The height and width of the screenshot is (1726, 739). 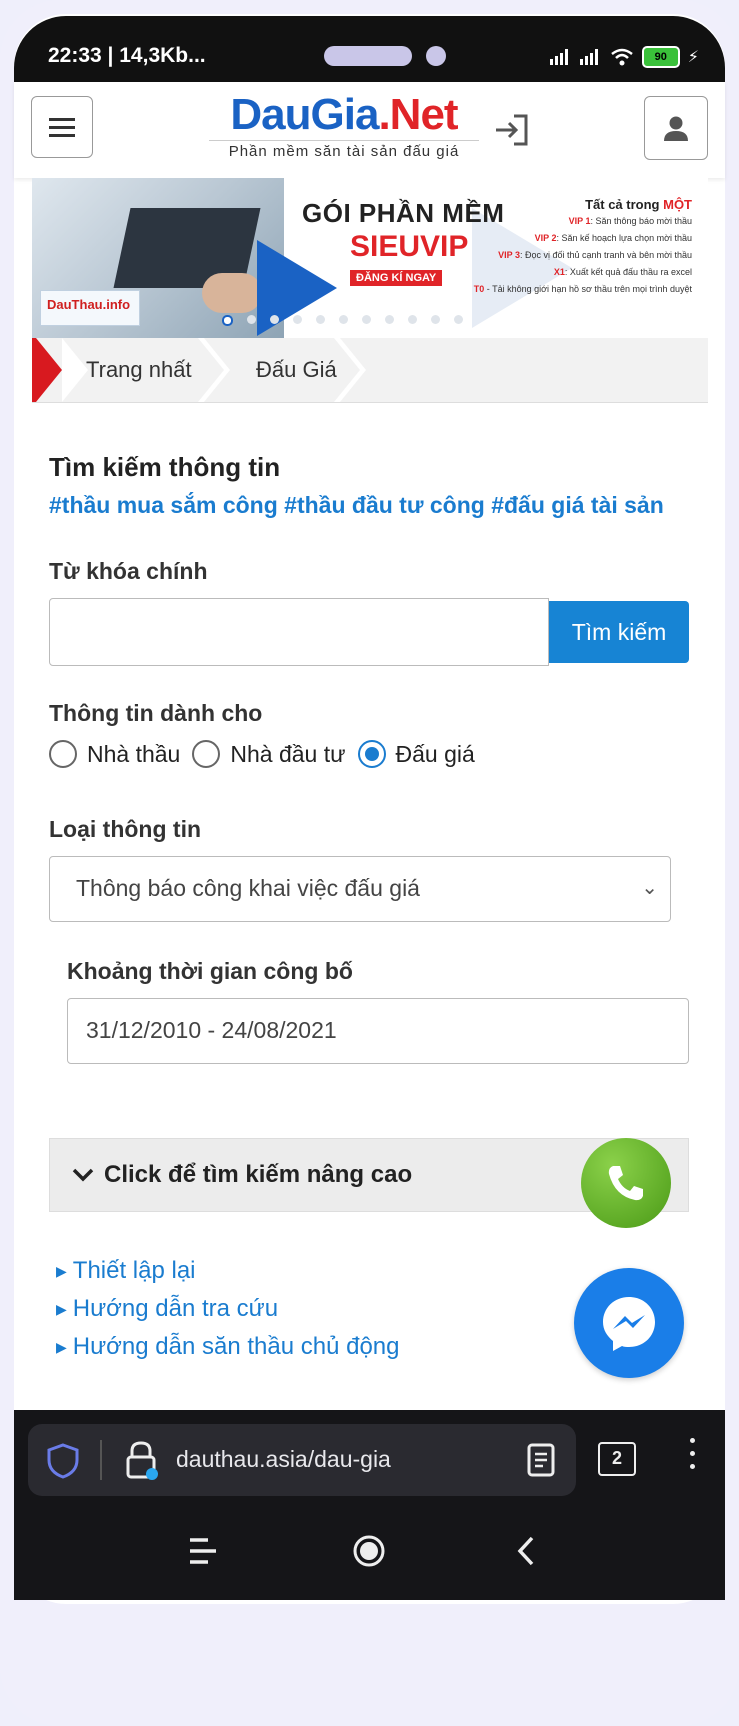 I want to click on link-search-guide-label: Hướng dẫn tra cứu, so click(x=175, y=1309).